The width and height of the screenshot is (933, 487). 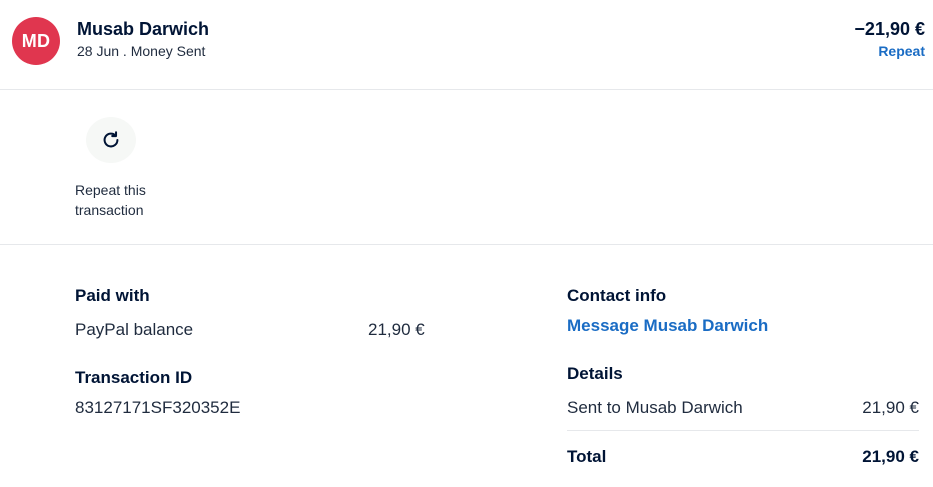 What do you see at coordinates (655, 407) in the screenshot?
I see `details-line-label: Sent to Musab Darwich` at bounding box center [655, 407].